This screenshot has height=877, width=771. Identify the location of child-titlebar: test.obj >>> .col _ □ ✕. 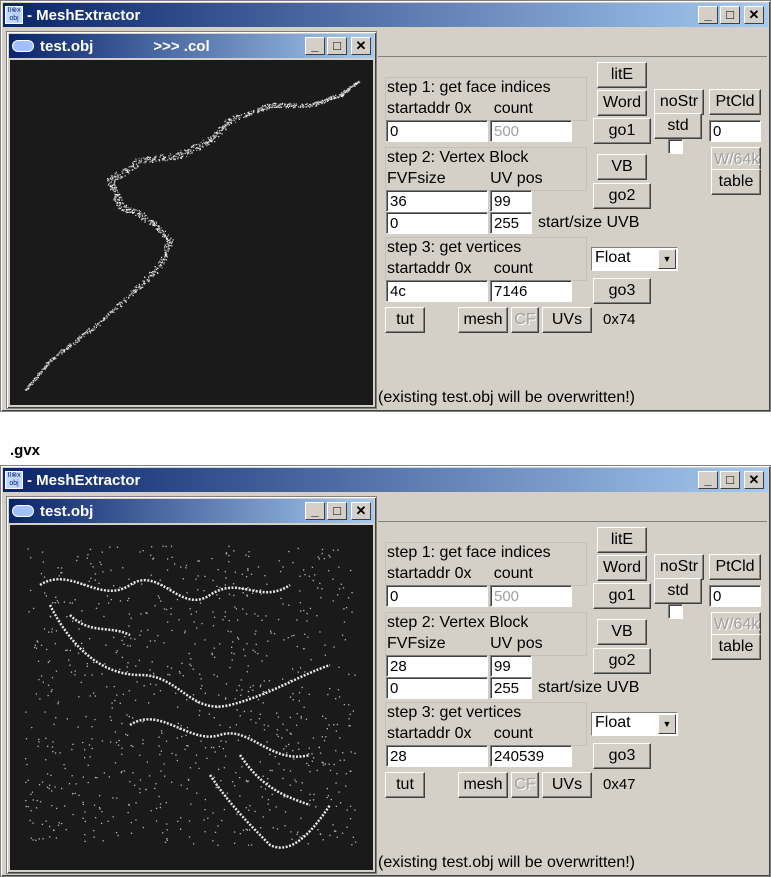
(191, 46).